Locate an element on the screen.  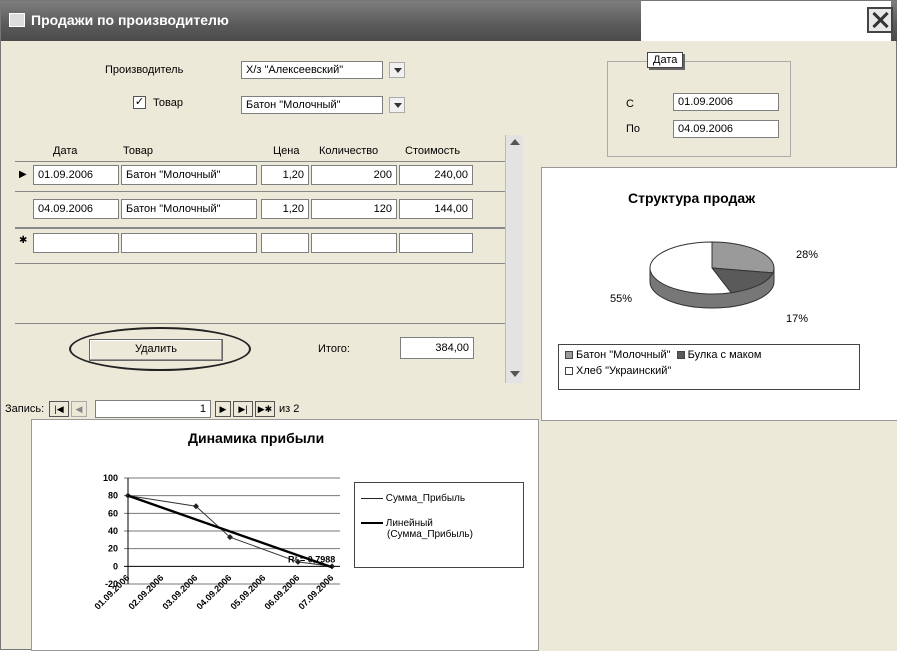
legend-item: Булка с маком is located at coordinates (724, 355).